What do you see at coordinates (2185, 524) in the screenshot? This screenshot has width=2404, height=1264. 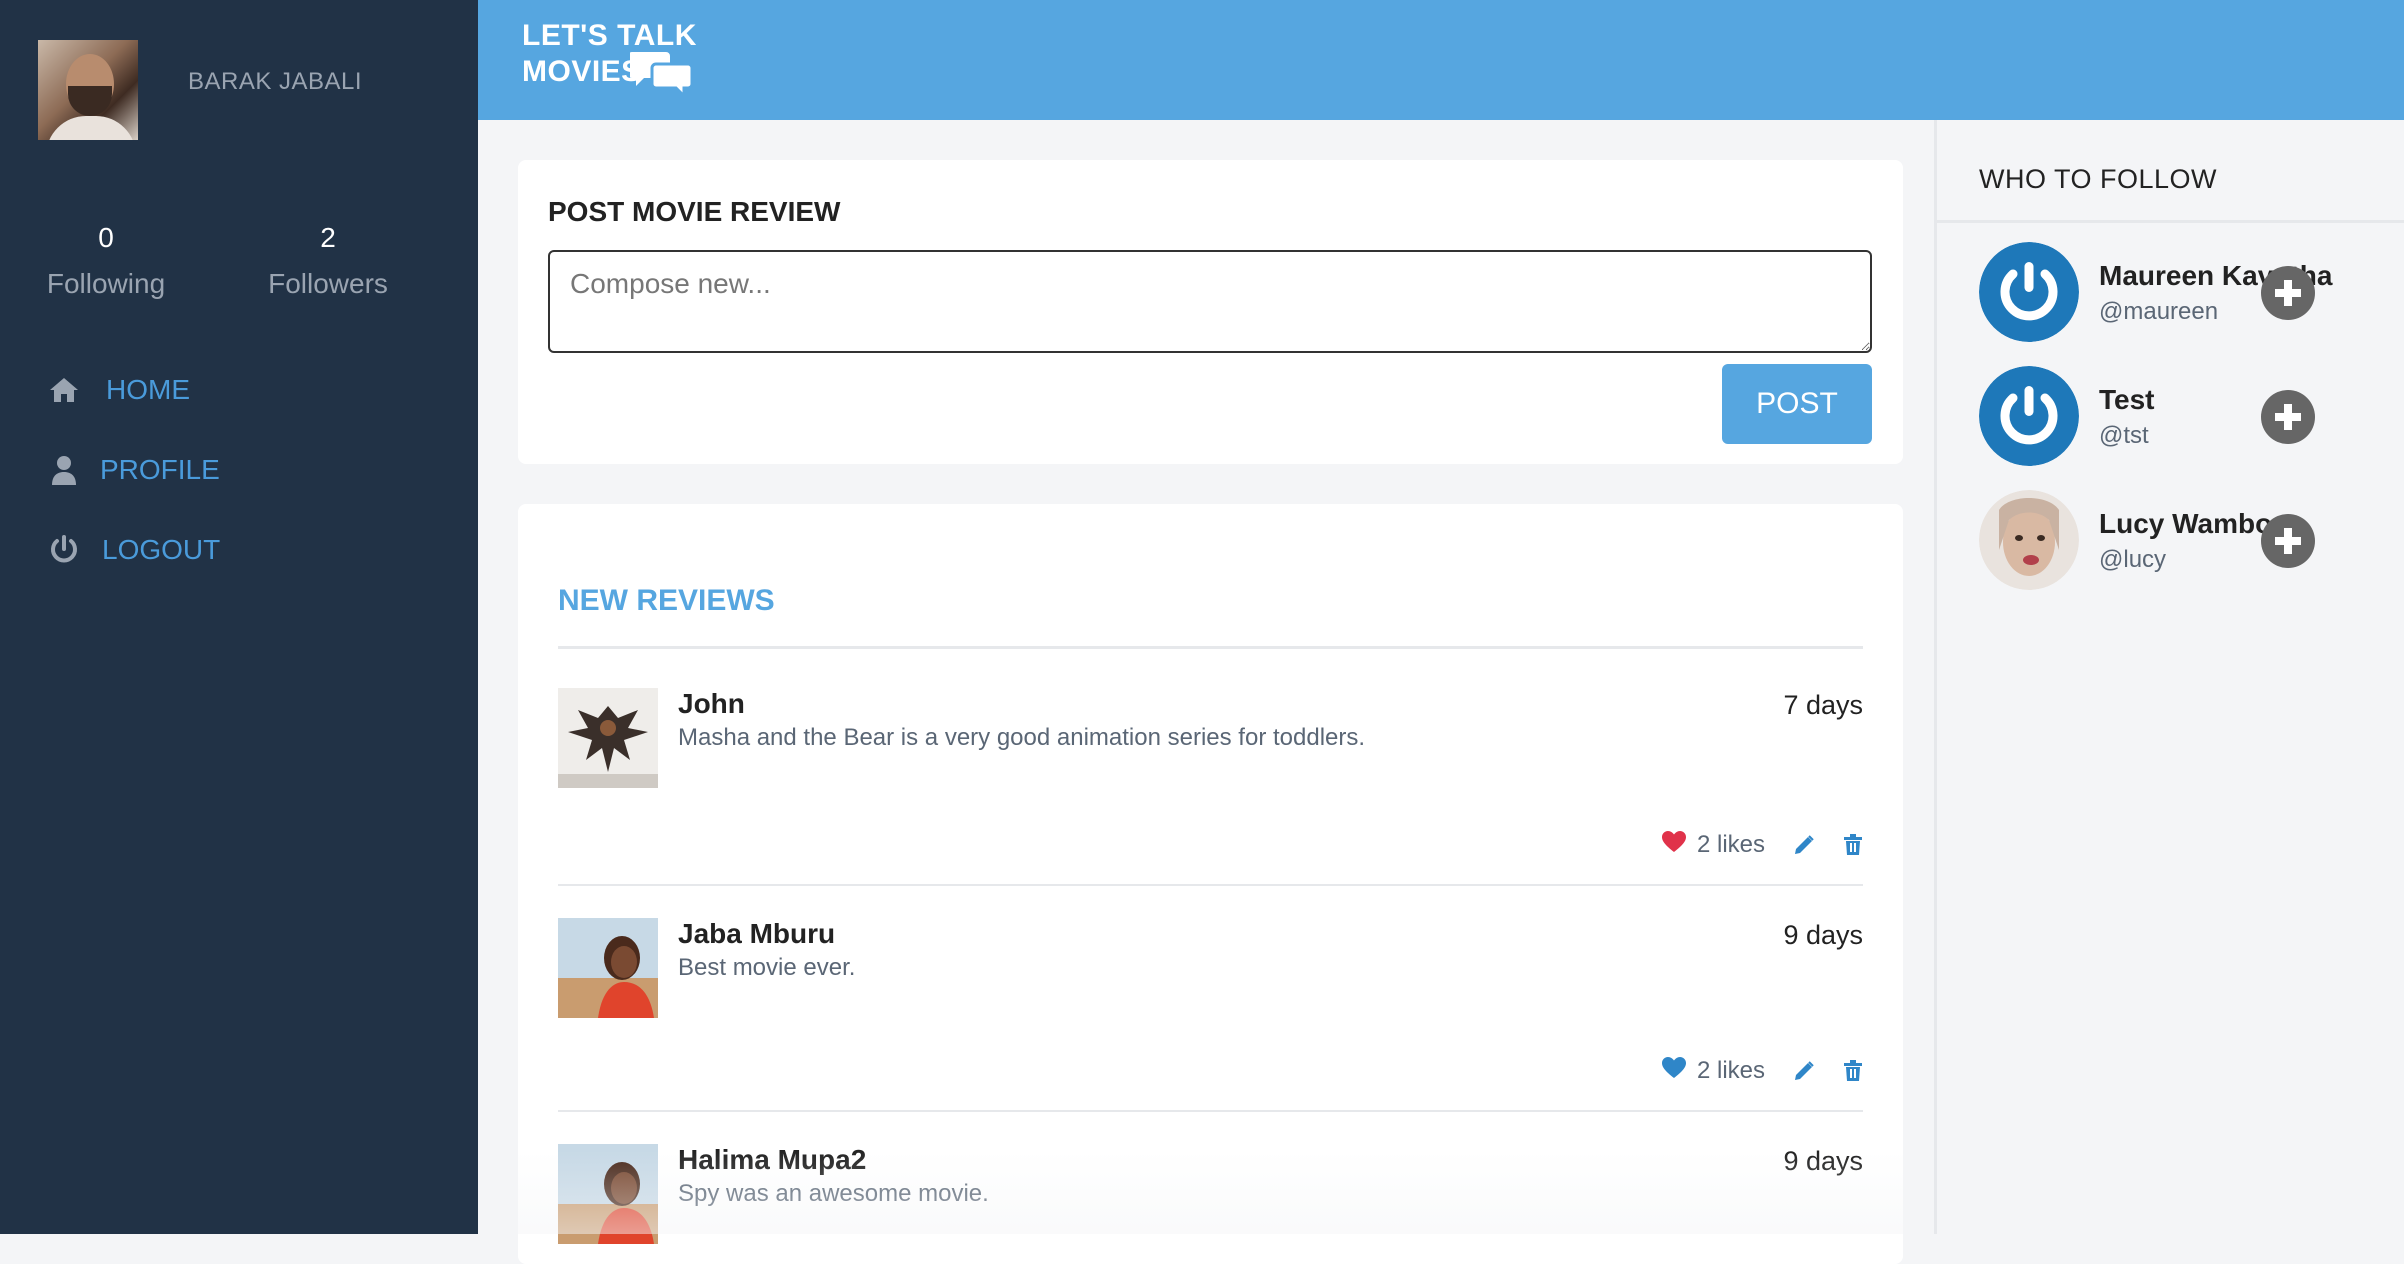 I see `follow-name: Lucy Wambo` at bounding box center [2185, 524].